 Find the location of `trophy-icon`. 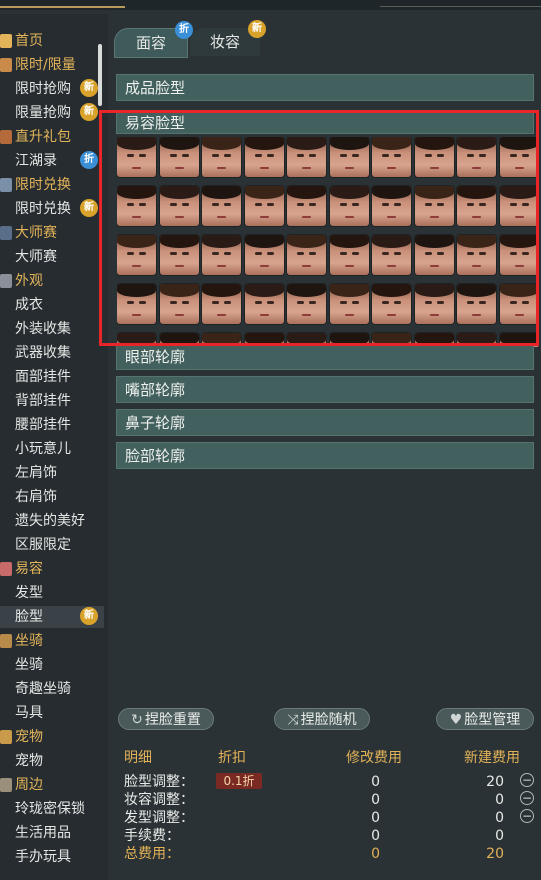

trophy-icon is located at coordinates (6, 233).